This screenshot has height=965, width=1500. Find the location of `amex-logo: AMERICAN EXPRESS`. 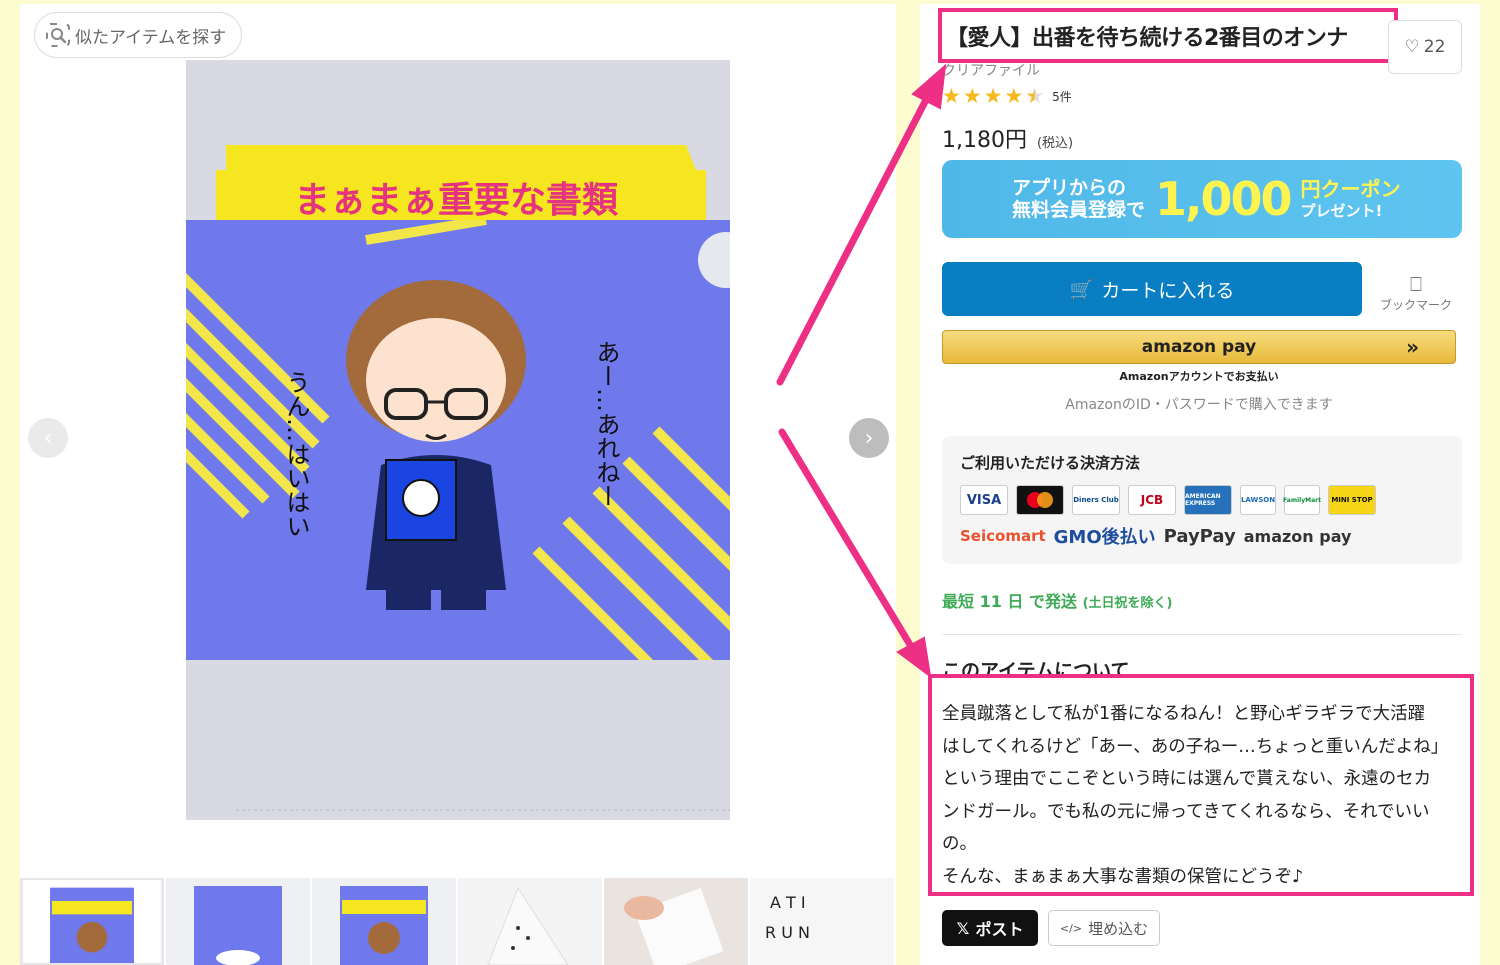

amex-logo: AMERICAN EXPRESS is located at coordinates (1208, 500).